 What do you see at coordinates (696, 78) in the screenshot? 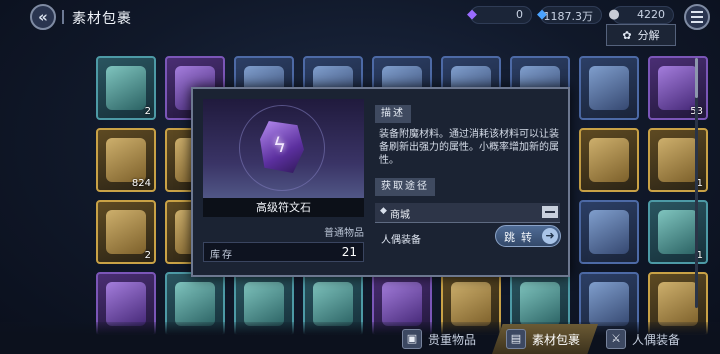
I see `scrollbar-thumb` at bounding box center [696, 78].